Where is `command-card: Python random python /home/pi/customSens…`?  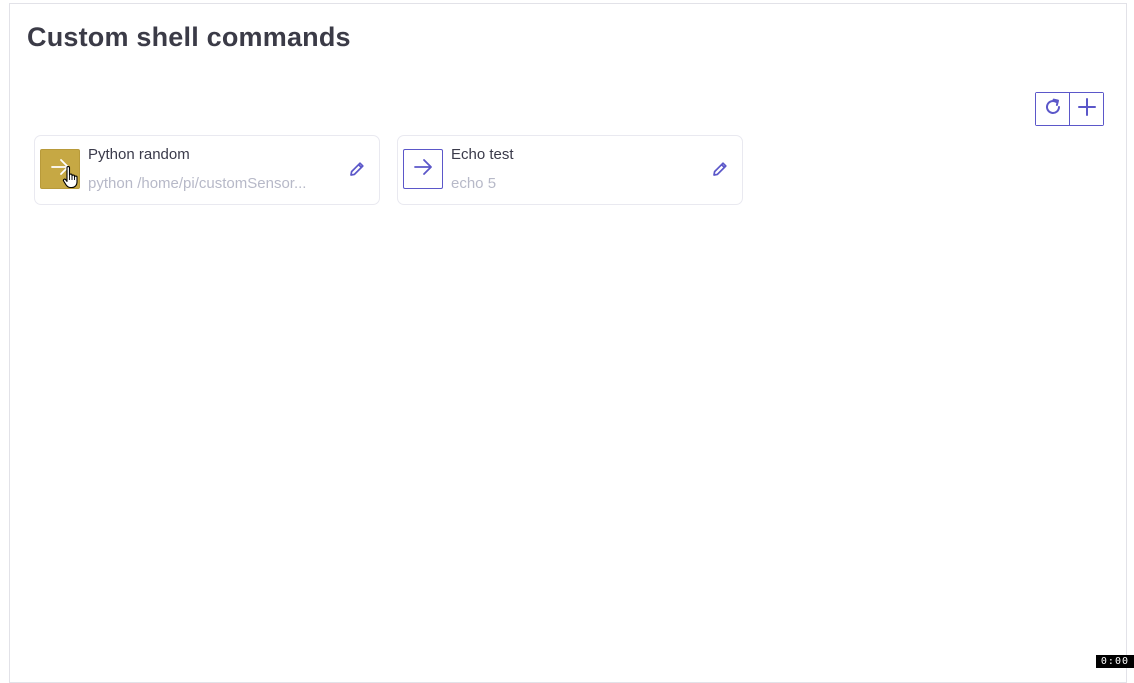 command-card: Python random python /home/pi/customSens… is located at coordinates (207, 170).